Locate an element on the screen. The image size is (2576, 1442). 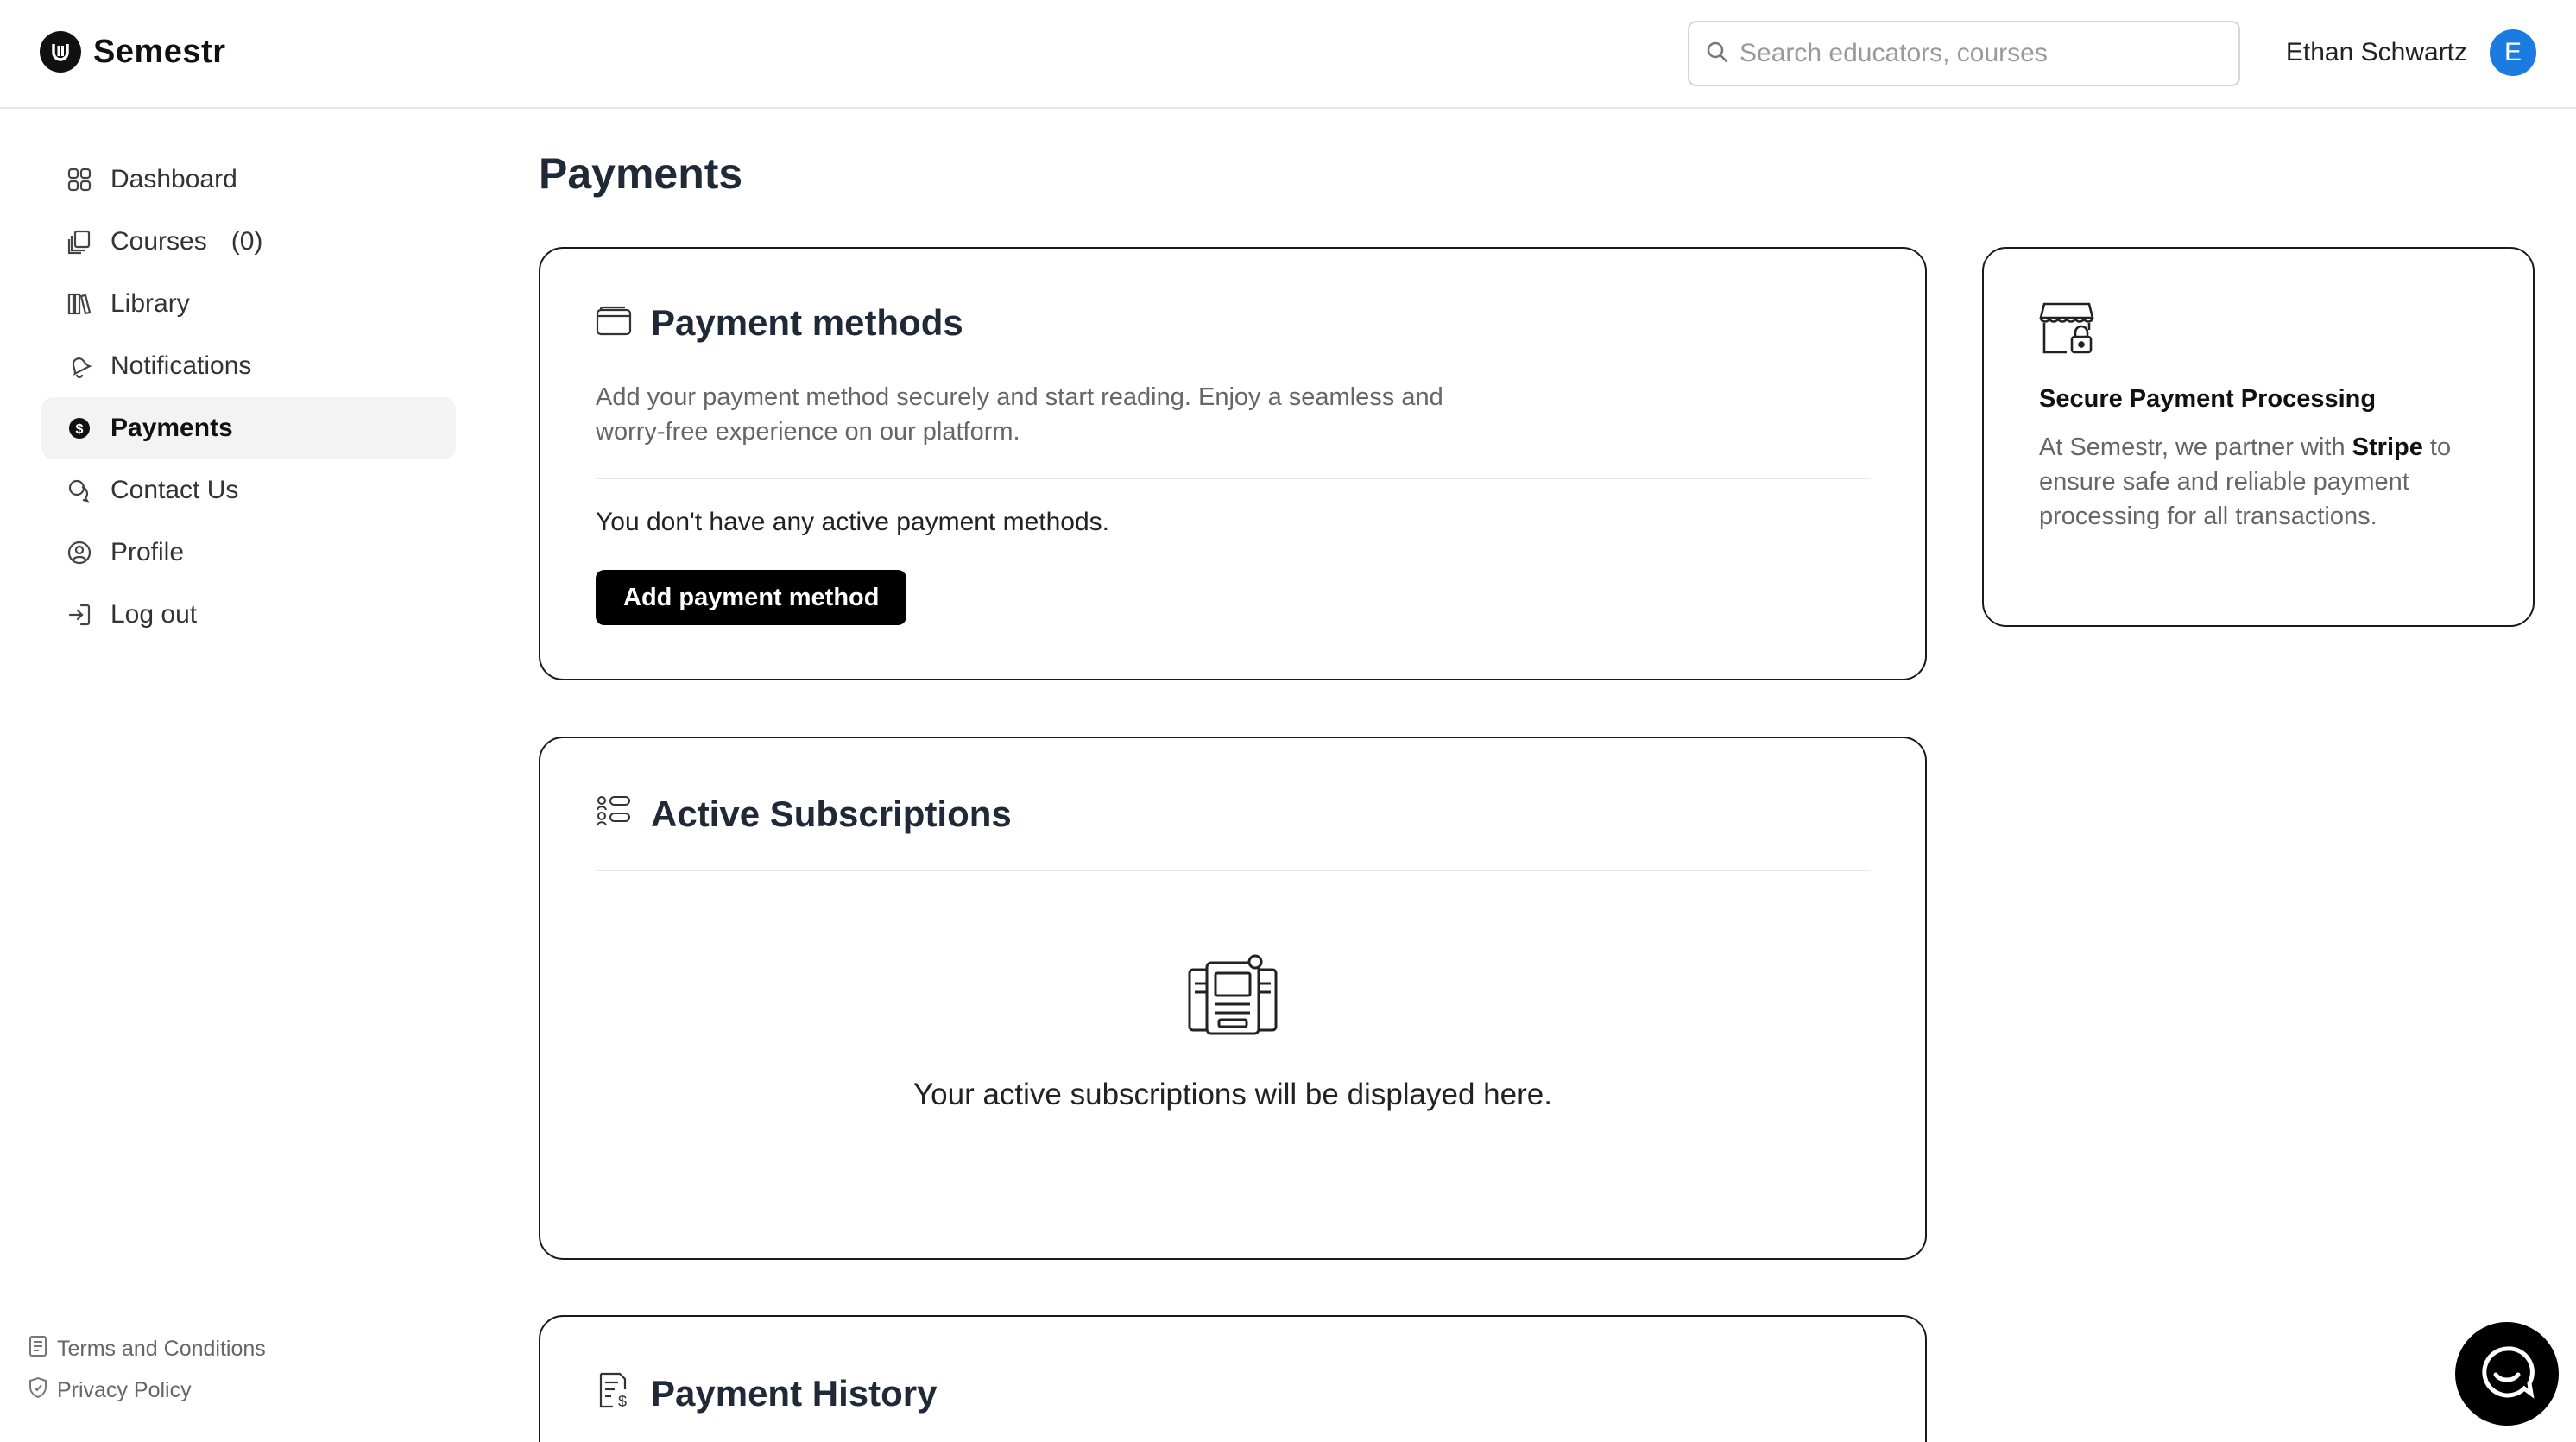
sidebar-item-contact-us: Contact Us is located at coordinates (248, 490).